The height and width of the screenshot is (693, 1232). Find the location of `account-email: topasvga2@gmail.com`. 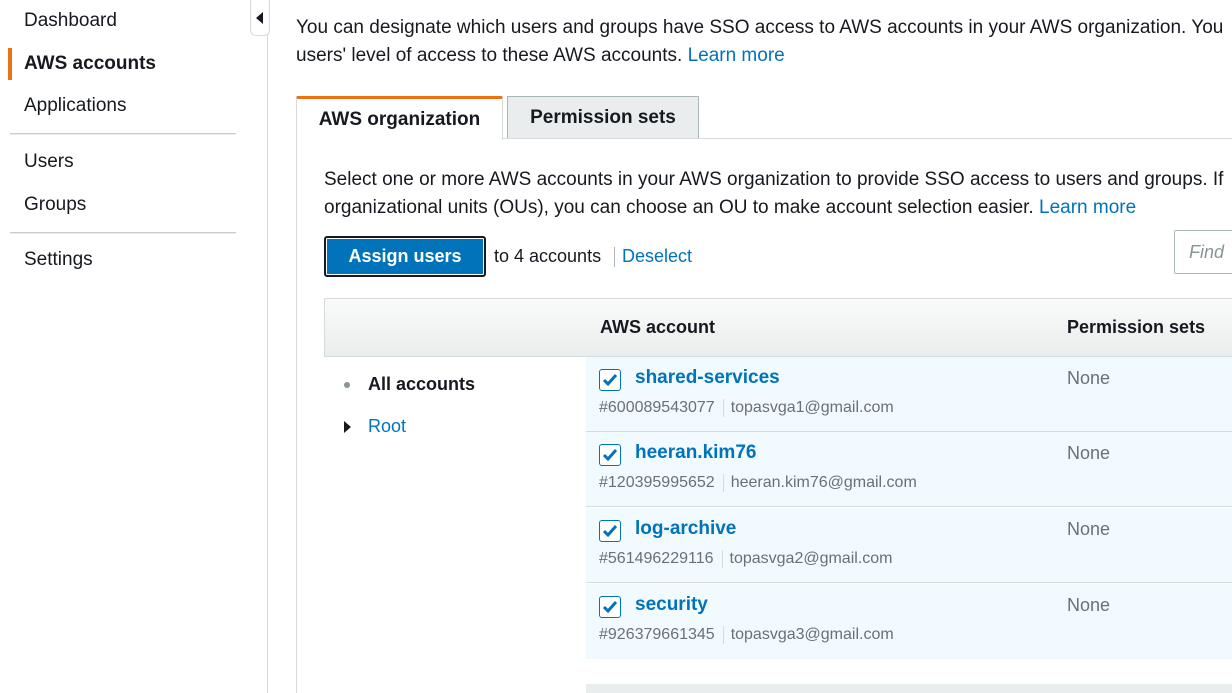

account-email: topasvga2@gmail.com is located at coordinates (811, 558).